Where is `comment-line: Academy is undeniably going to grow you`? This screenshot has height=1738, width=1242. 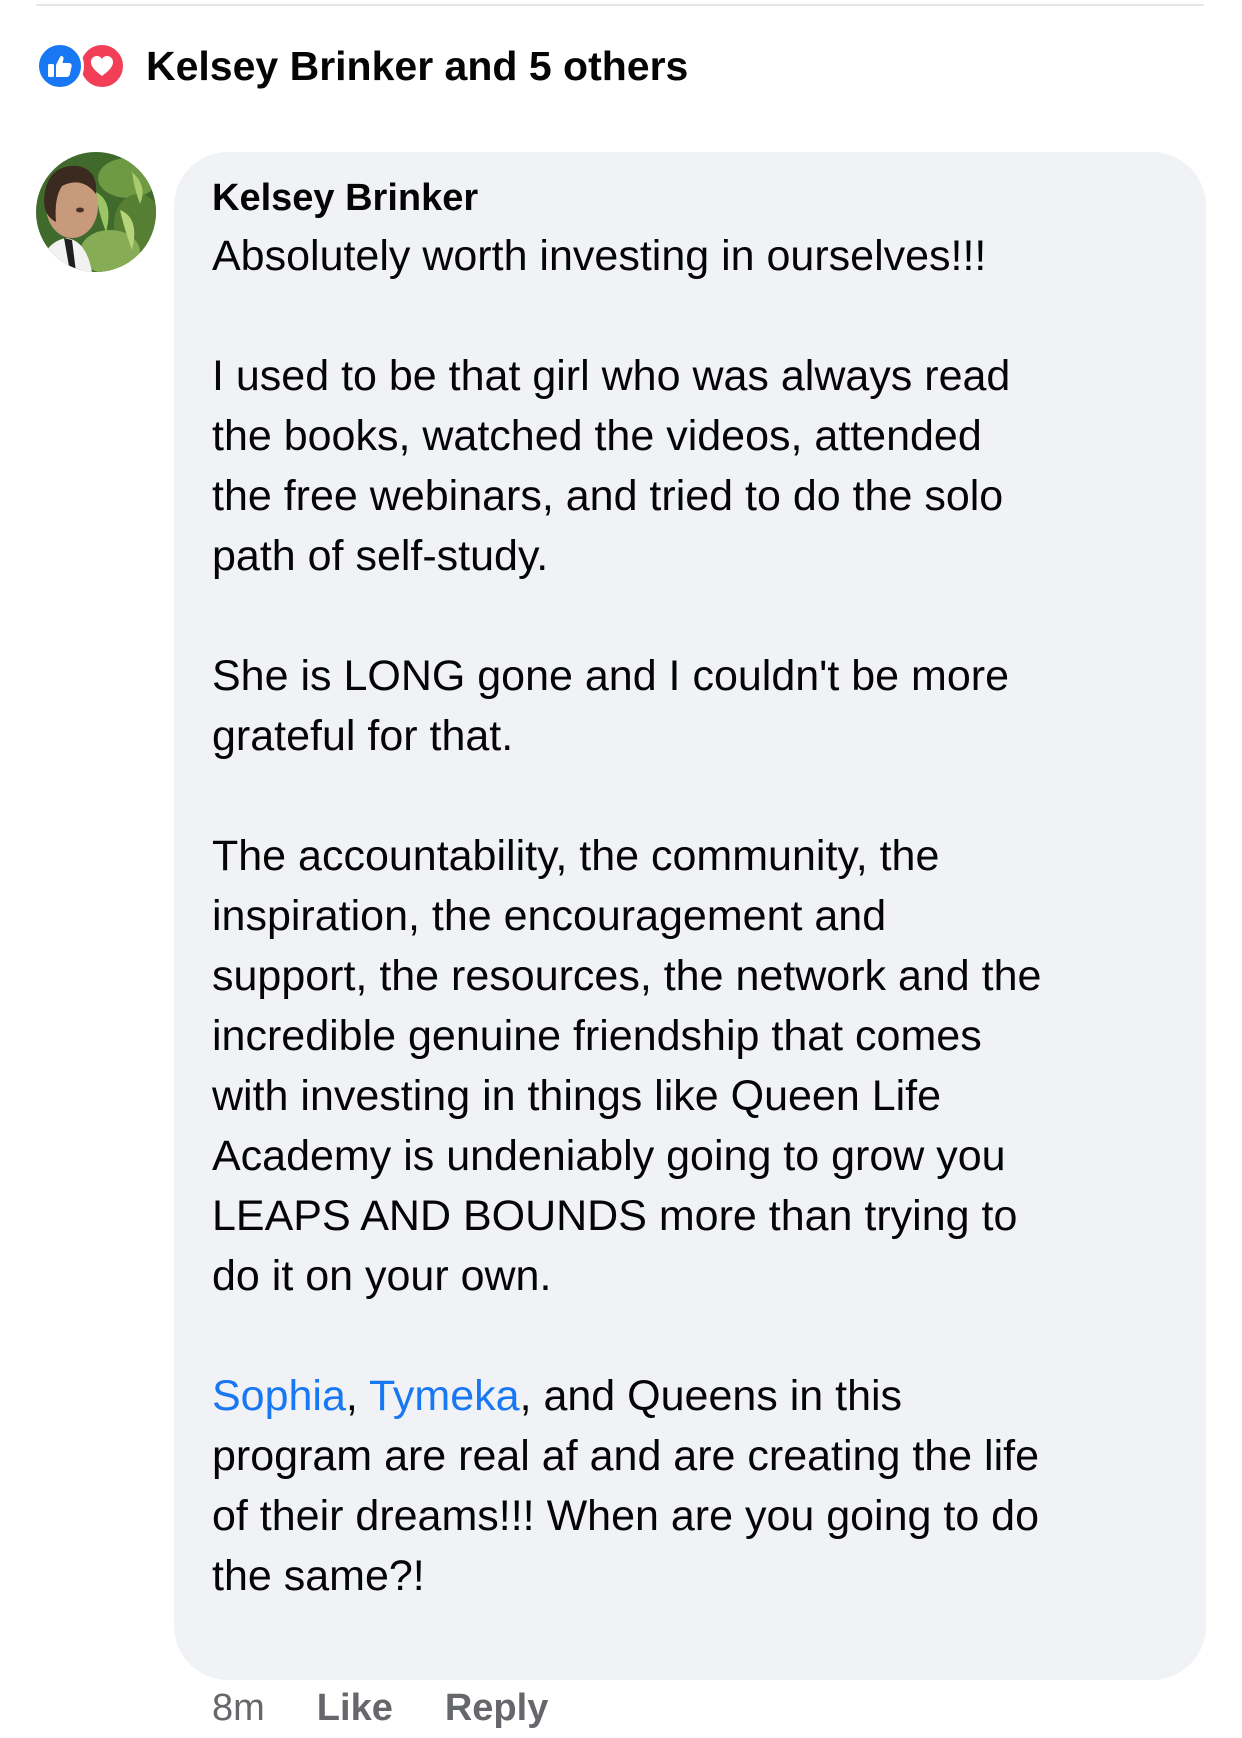 comment-line: Academy is undeniably going to grow you is located at coordinates (609, 1156).